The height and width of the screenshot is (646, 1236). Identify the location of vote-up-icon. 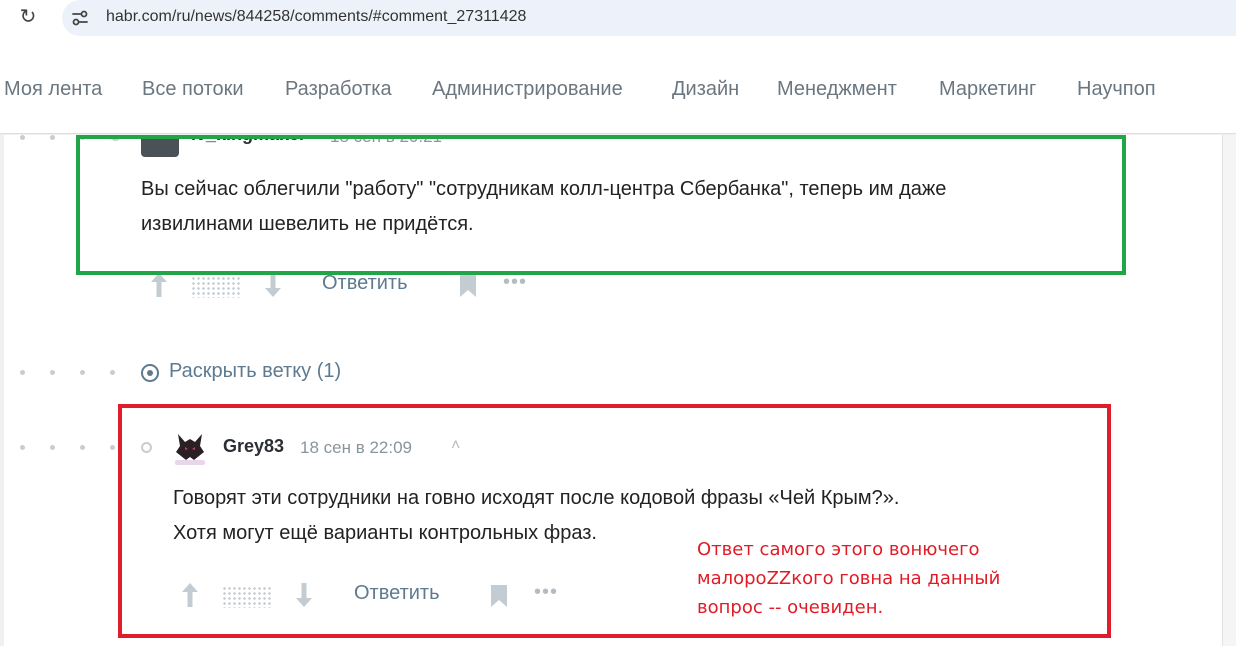
(159, 285).